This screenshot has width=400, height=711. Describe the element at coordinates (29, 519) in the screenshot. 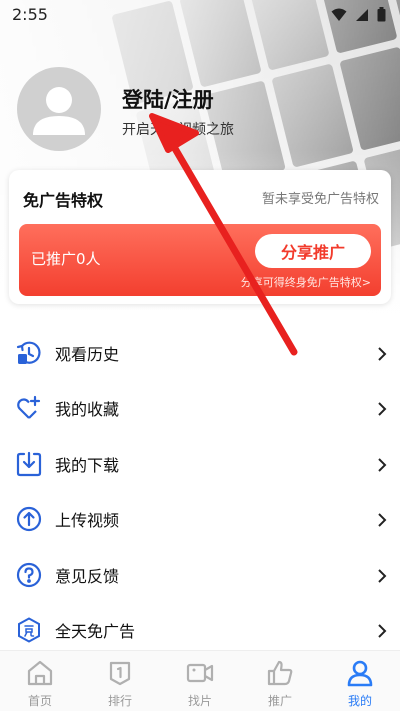

I see `upload-icon` at that location.